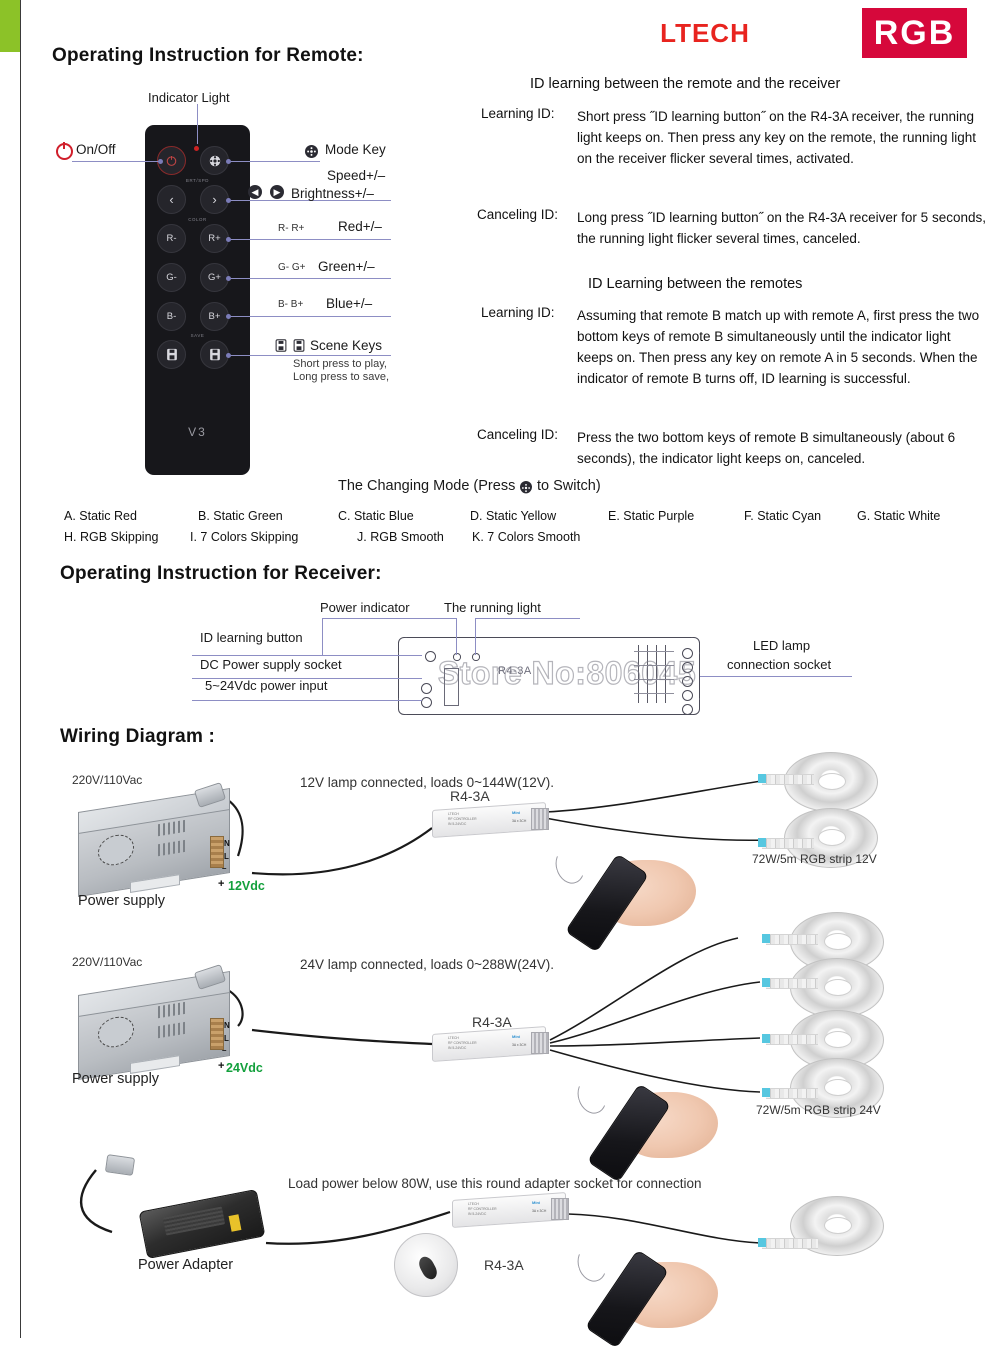  Describe the element at coordinates (171, 316) in the screenshot. I see `remote-button-blue-minus: B-` at that location.